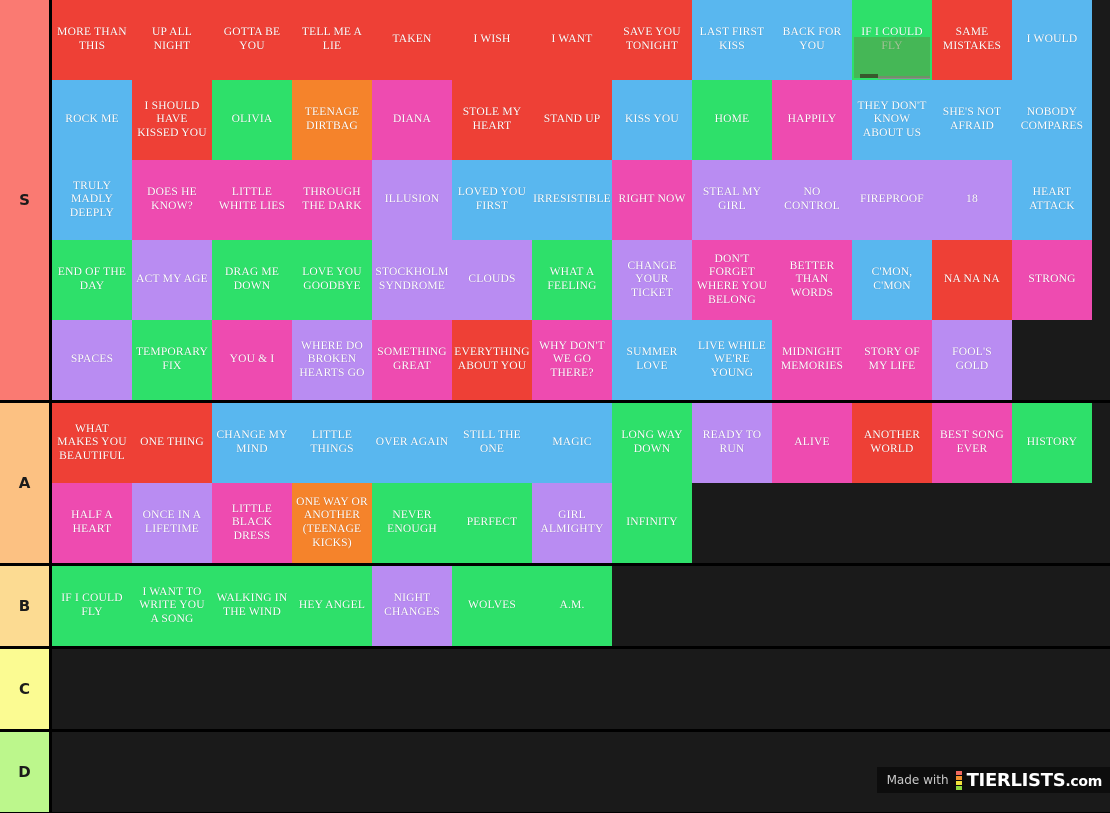 The height and width of the screenshot is (813, 1110). Describe the element at coordinates (332, 200) in the screenshot. I see `tier-item: THROUGH THE DARK` at that location.